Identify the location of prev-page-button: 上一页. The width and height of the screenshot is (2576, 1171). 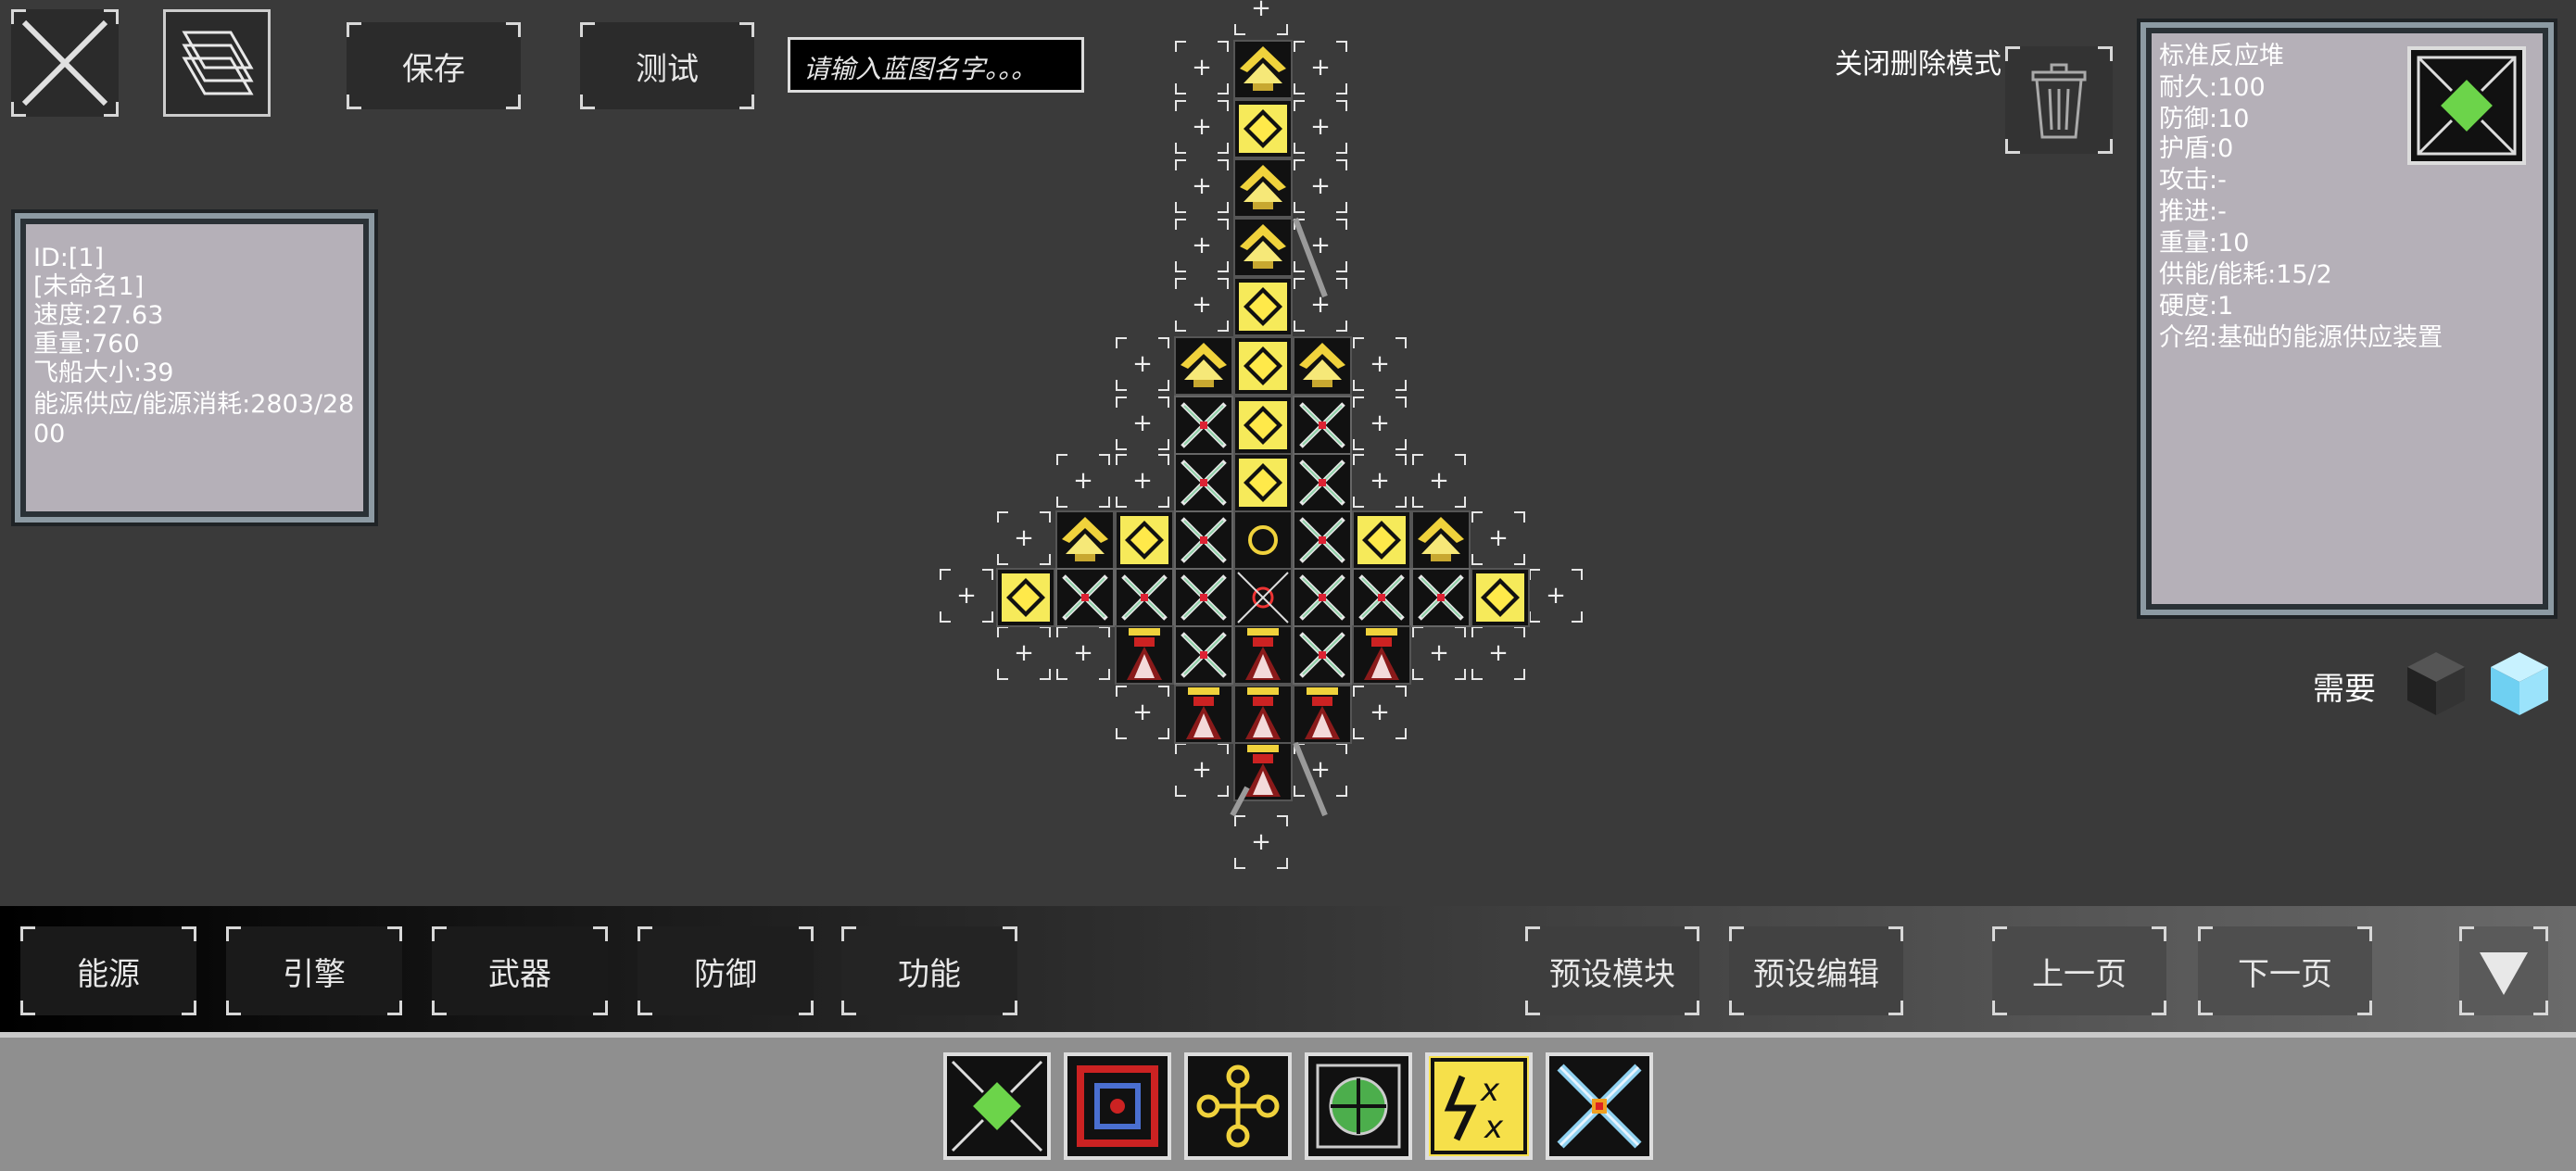
(2079, 971).